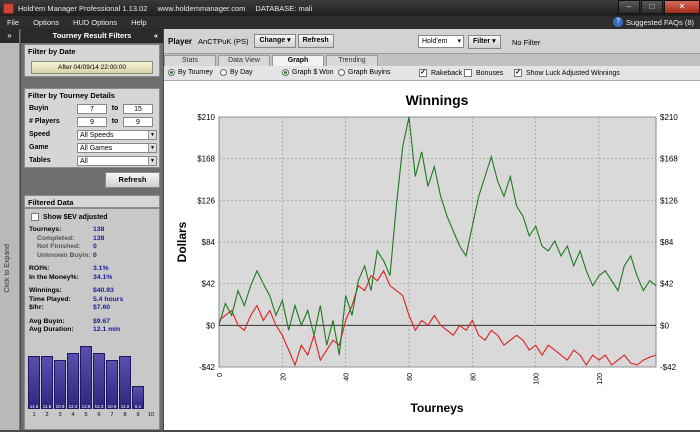 The height and width of the screenshot is (432, 700). What do you see at coordinates (92, 67) in the screenshot?
I see `date-filter-button: After 04/09/14 22:00:00` at bounding box center [92, 67].